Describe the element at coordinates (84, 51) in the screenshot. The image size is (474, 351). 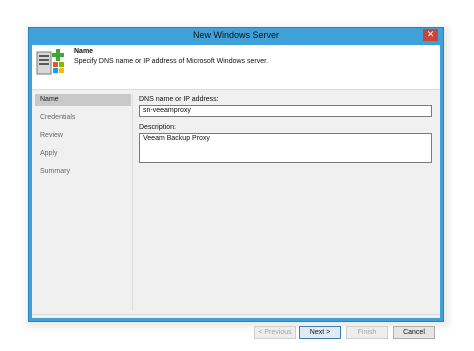
I see `step-title: Name` at that location.